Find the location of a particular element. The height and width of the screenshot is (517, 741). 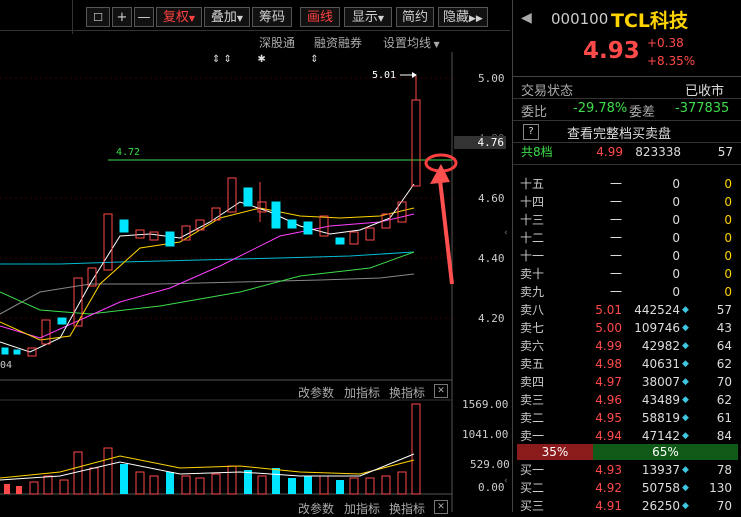

bottom-date-label: 04 is located at coordinates (6, 365).